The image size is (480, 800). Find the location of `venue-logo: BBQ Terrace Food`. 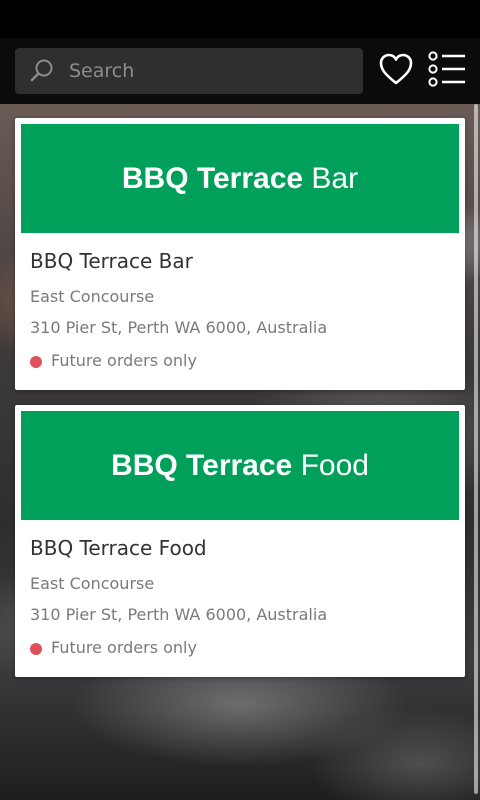

venue-logo: BBQ Terrace Food is located at coordinates (240, 465).